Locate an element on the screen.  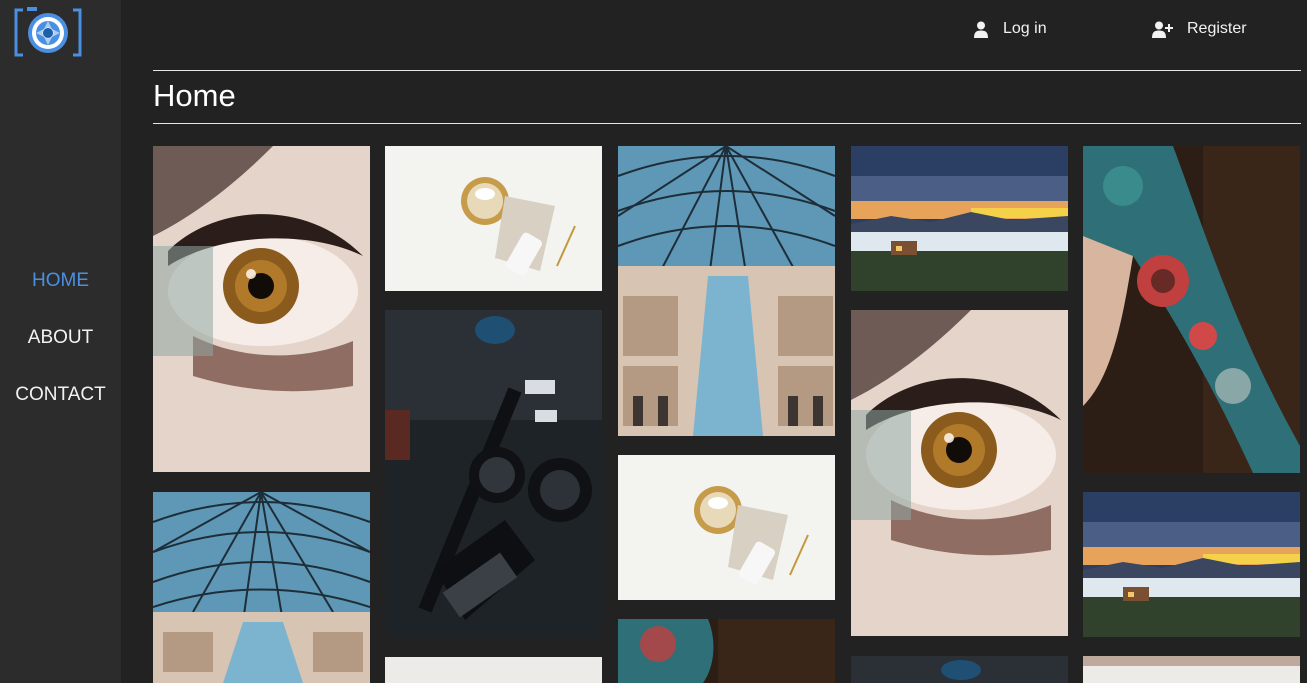
register-link: Register is located at coordinates (1199, 29).